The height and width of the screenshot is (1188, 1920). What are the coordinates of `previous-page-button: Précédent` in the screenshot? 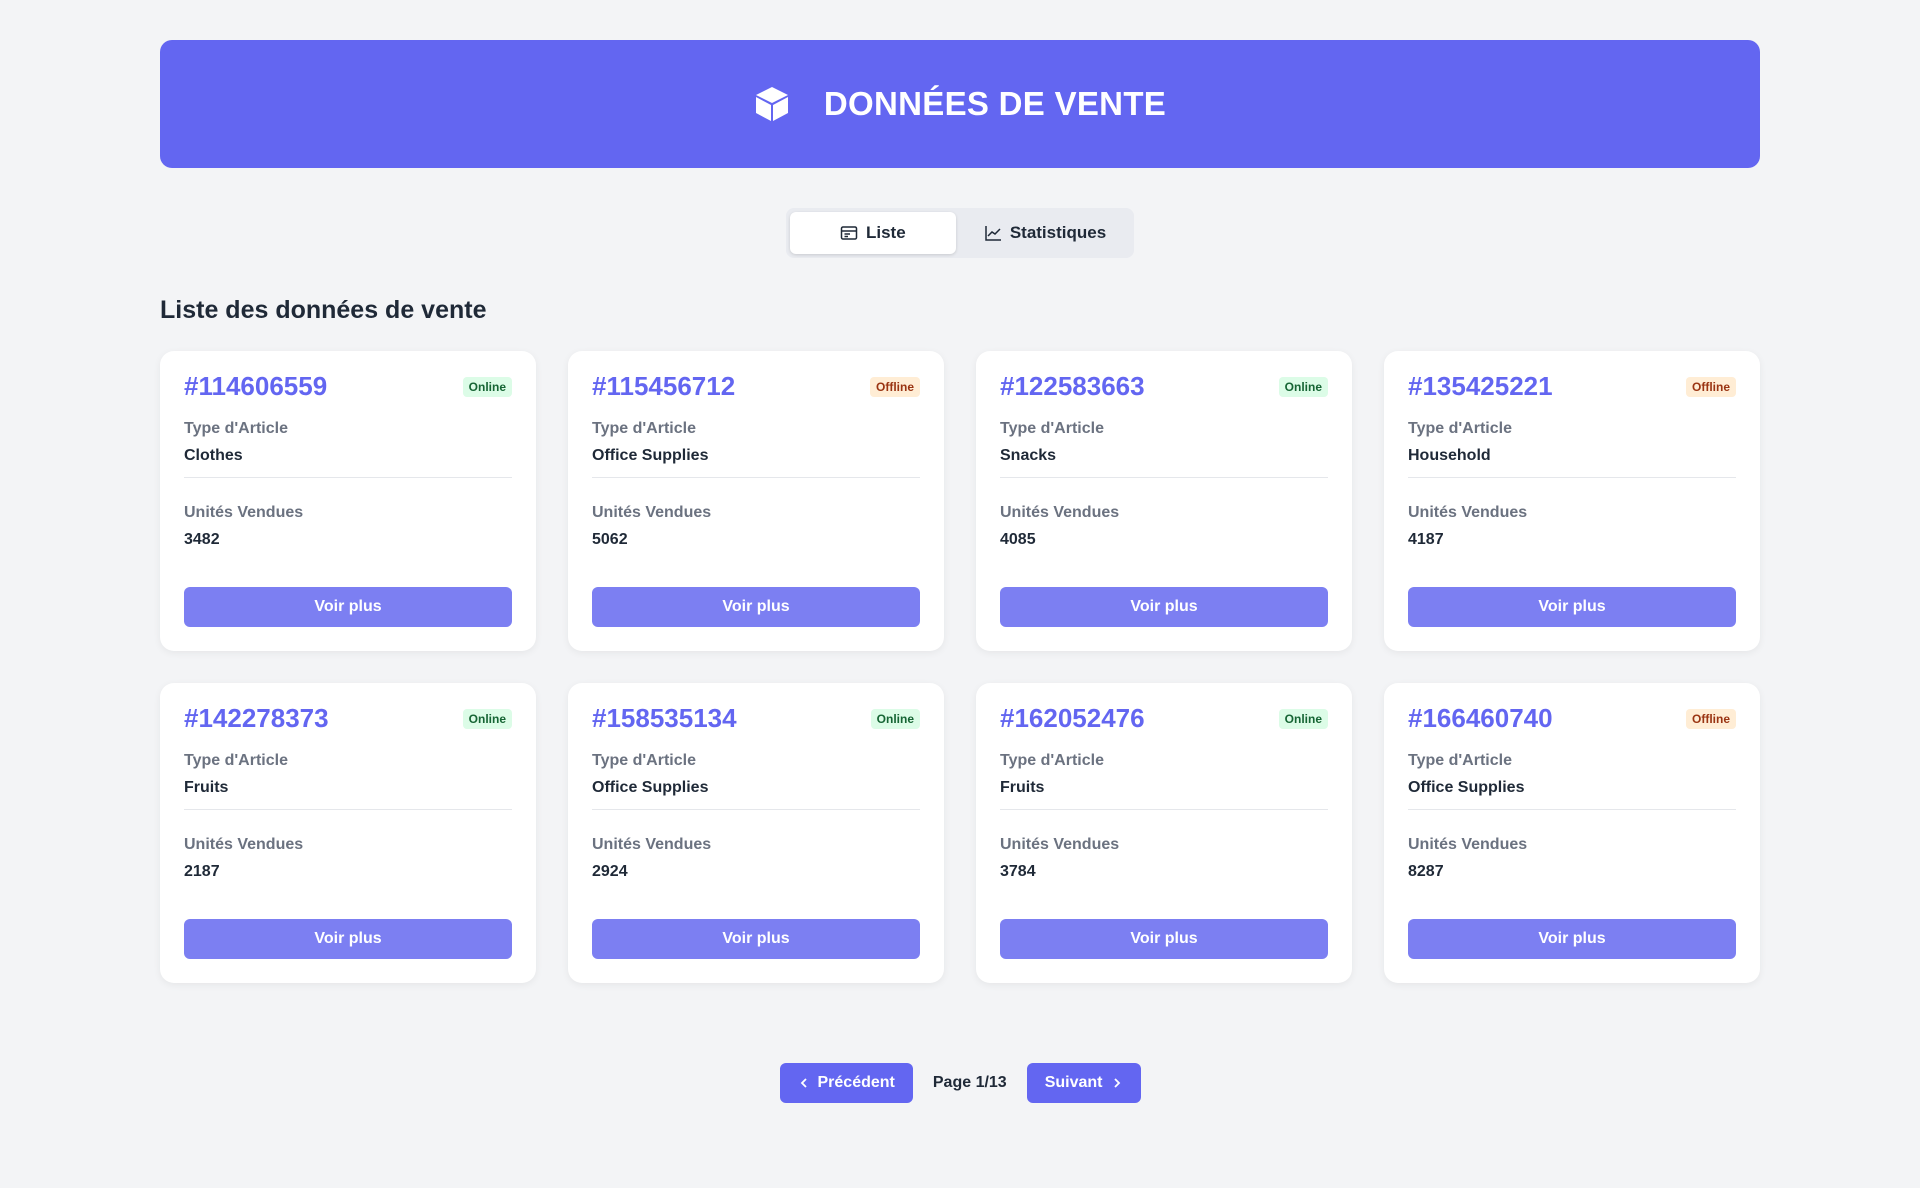 It's located at (846, 1083).